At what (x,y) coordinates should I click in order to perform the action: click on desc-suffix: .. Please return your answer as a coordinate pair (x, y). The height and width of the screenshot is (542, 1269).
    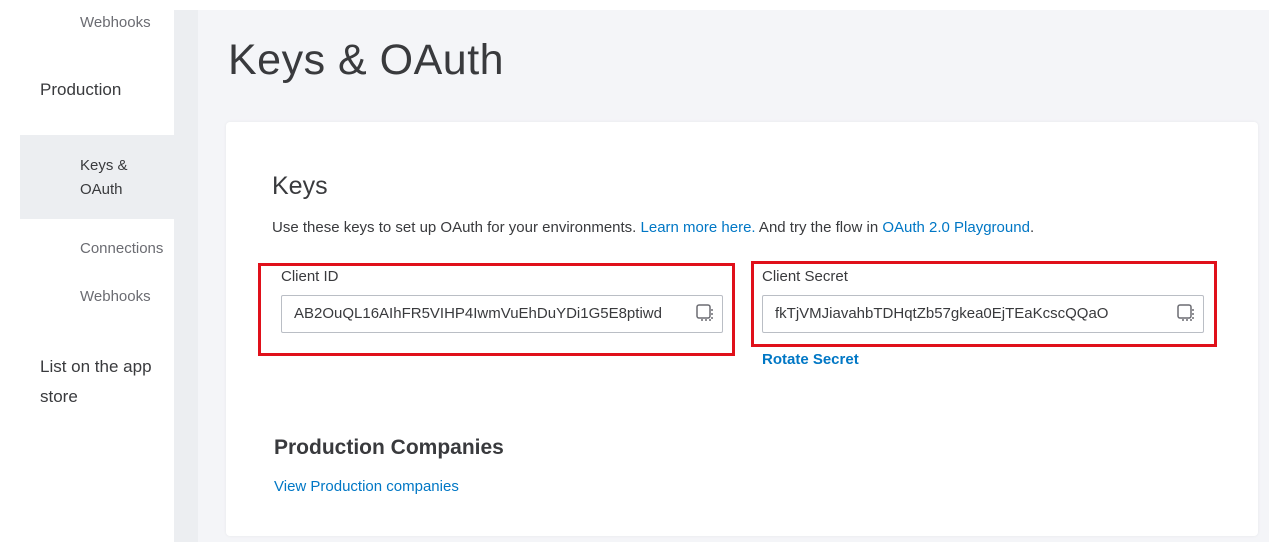
    Looking at the image, I should click on (1032, 227).